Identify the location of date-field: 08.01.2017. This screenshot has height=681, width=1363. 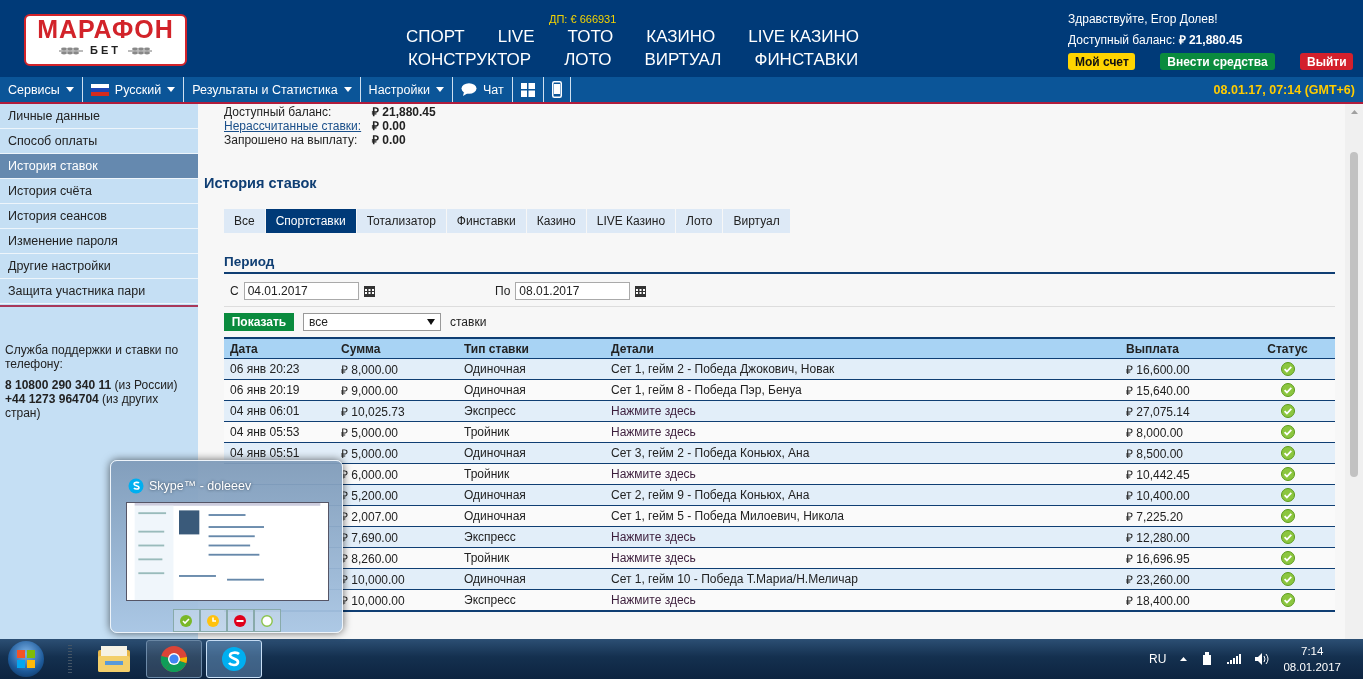
(573, 291).